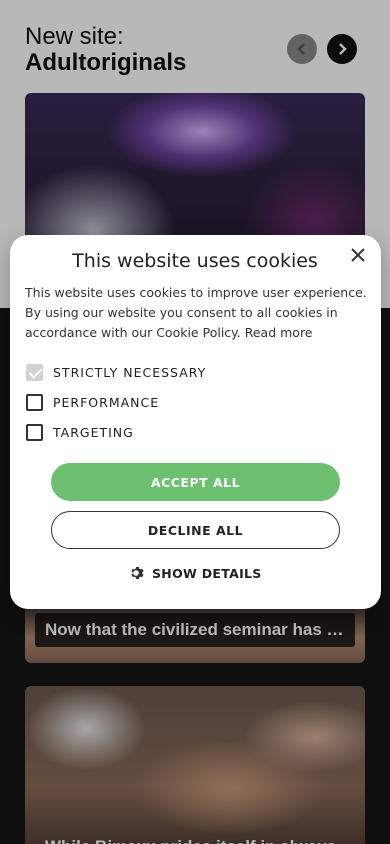 This screenshot has height=844, width=390. I want to click on option-label: PERFORMANCE, so click(106, 402).